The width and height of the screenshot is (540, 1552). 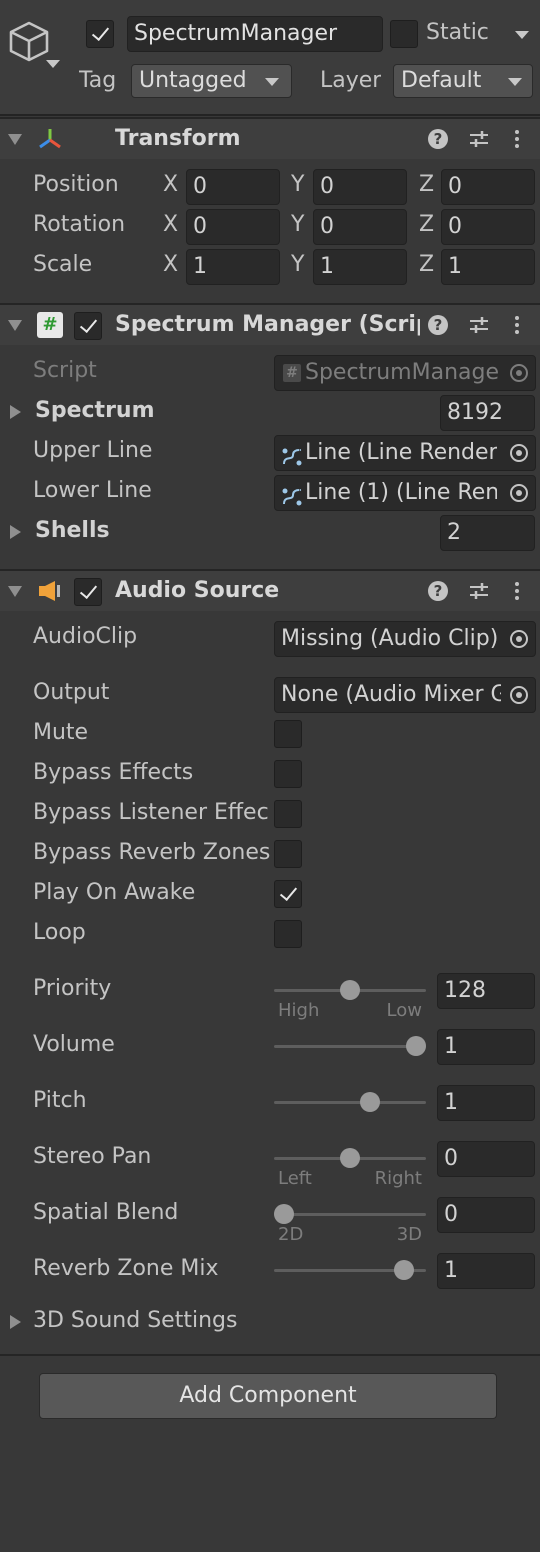 I want to click on spectrum-manager-title: Spectrum Manager (Scrip, so click(x=267, y=324).